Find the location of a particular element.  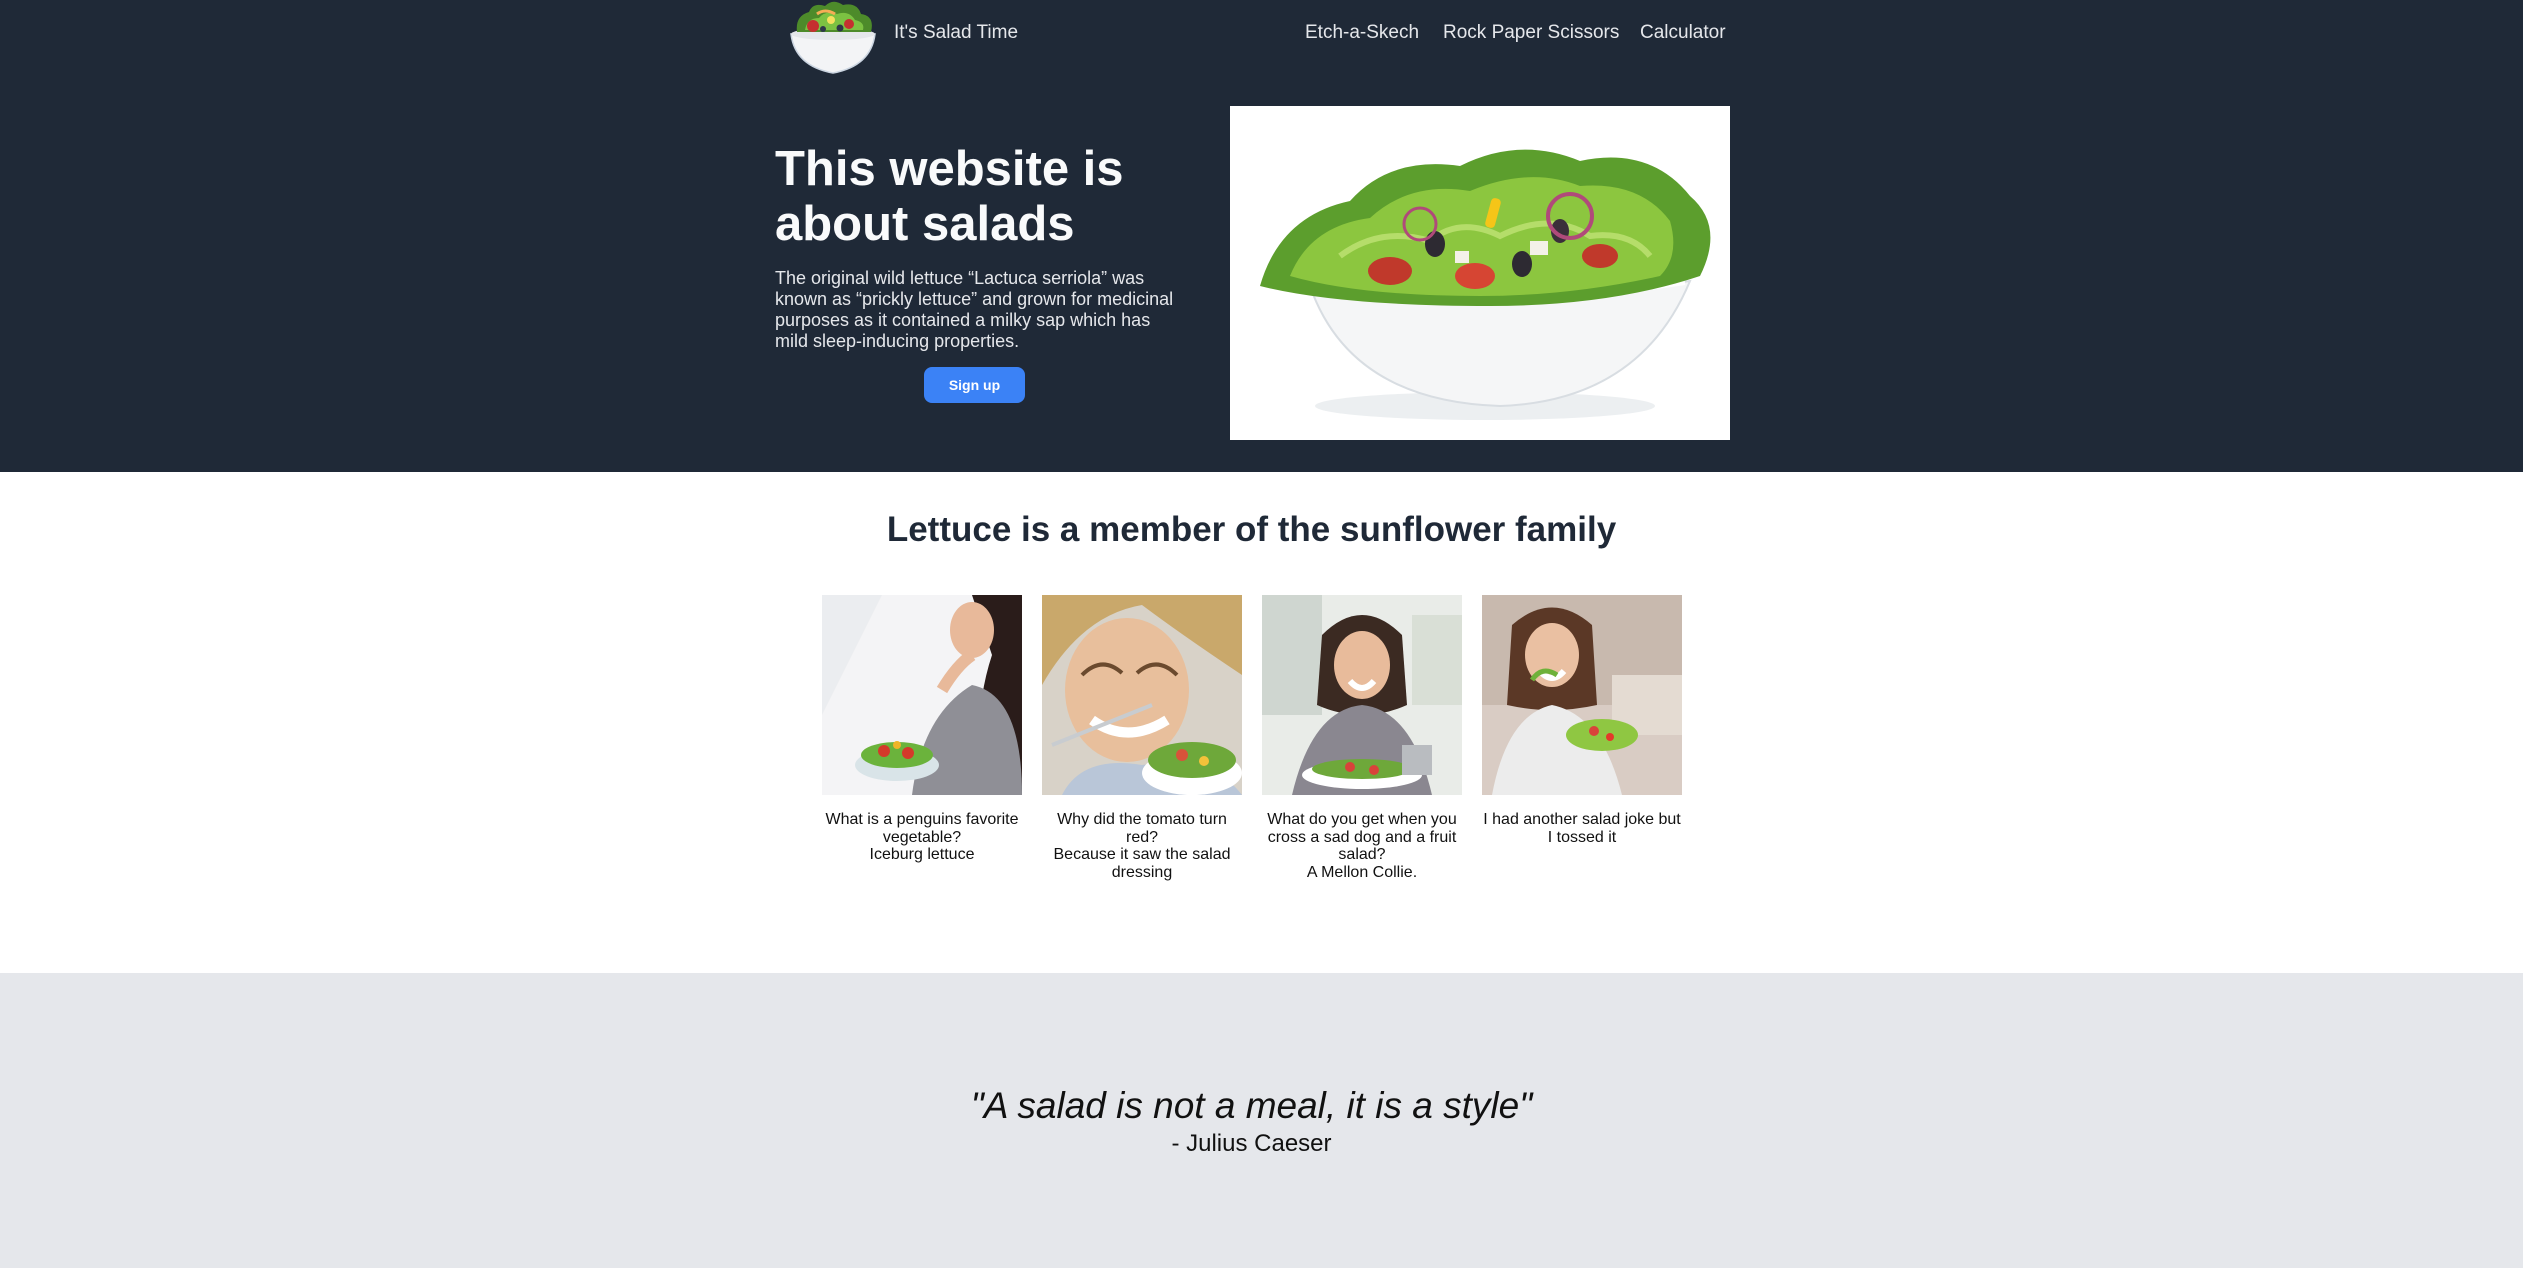

signup-button: Sign up is located at coordinates (974, 385).